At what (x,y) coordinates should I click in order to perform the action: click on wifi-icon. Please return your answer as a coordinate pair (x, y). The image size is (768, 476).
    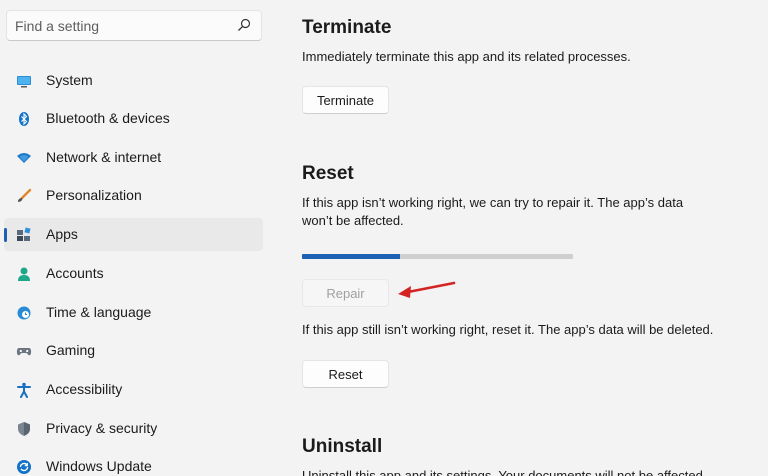
    Looking at the image, I should click on (24, 158).